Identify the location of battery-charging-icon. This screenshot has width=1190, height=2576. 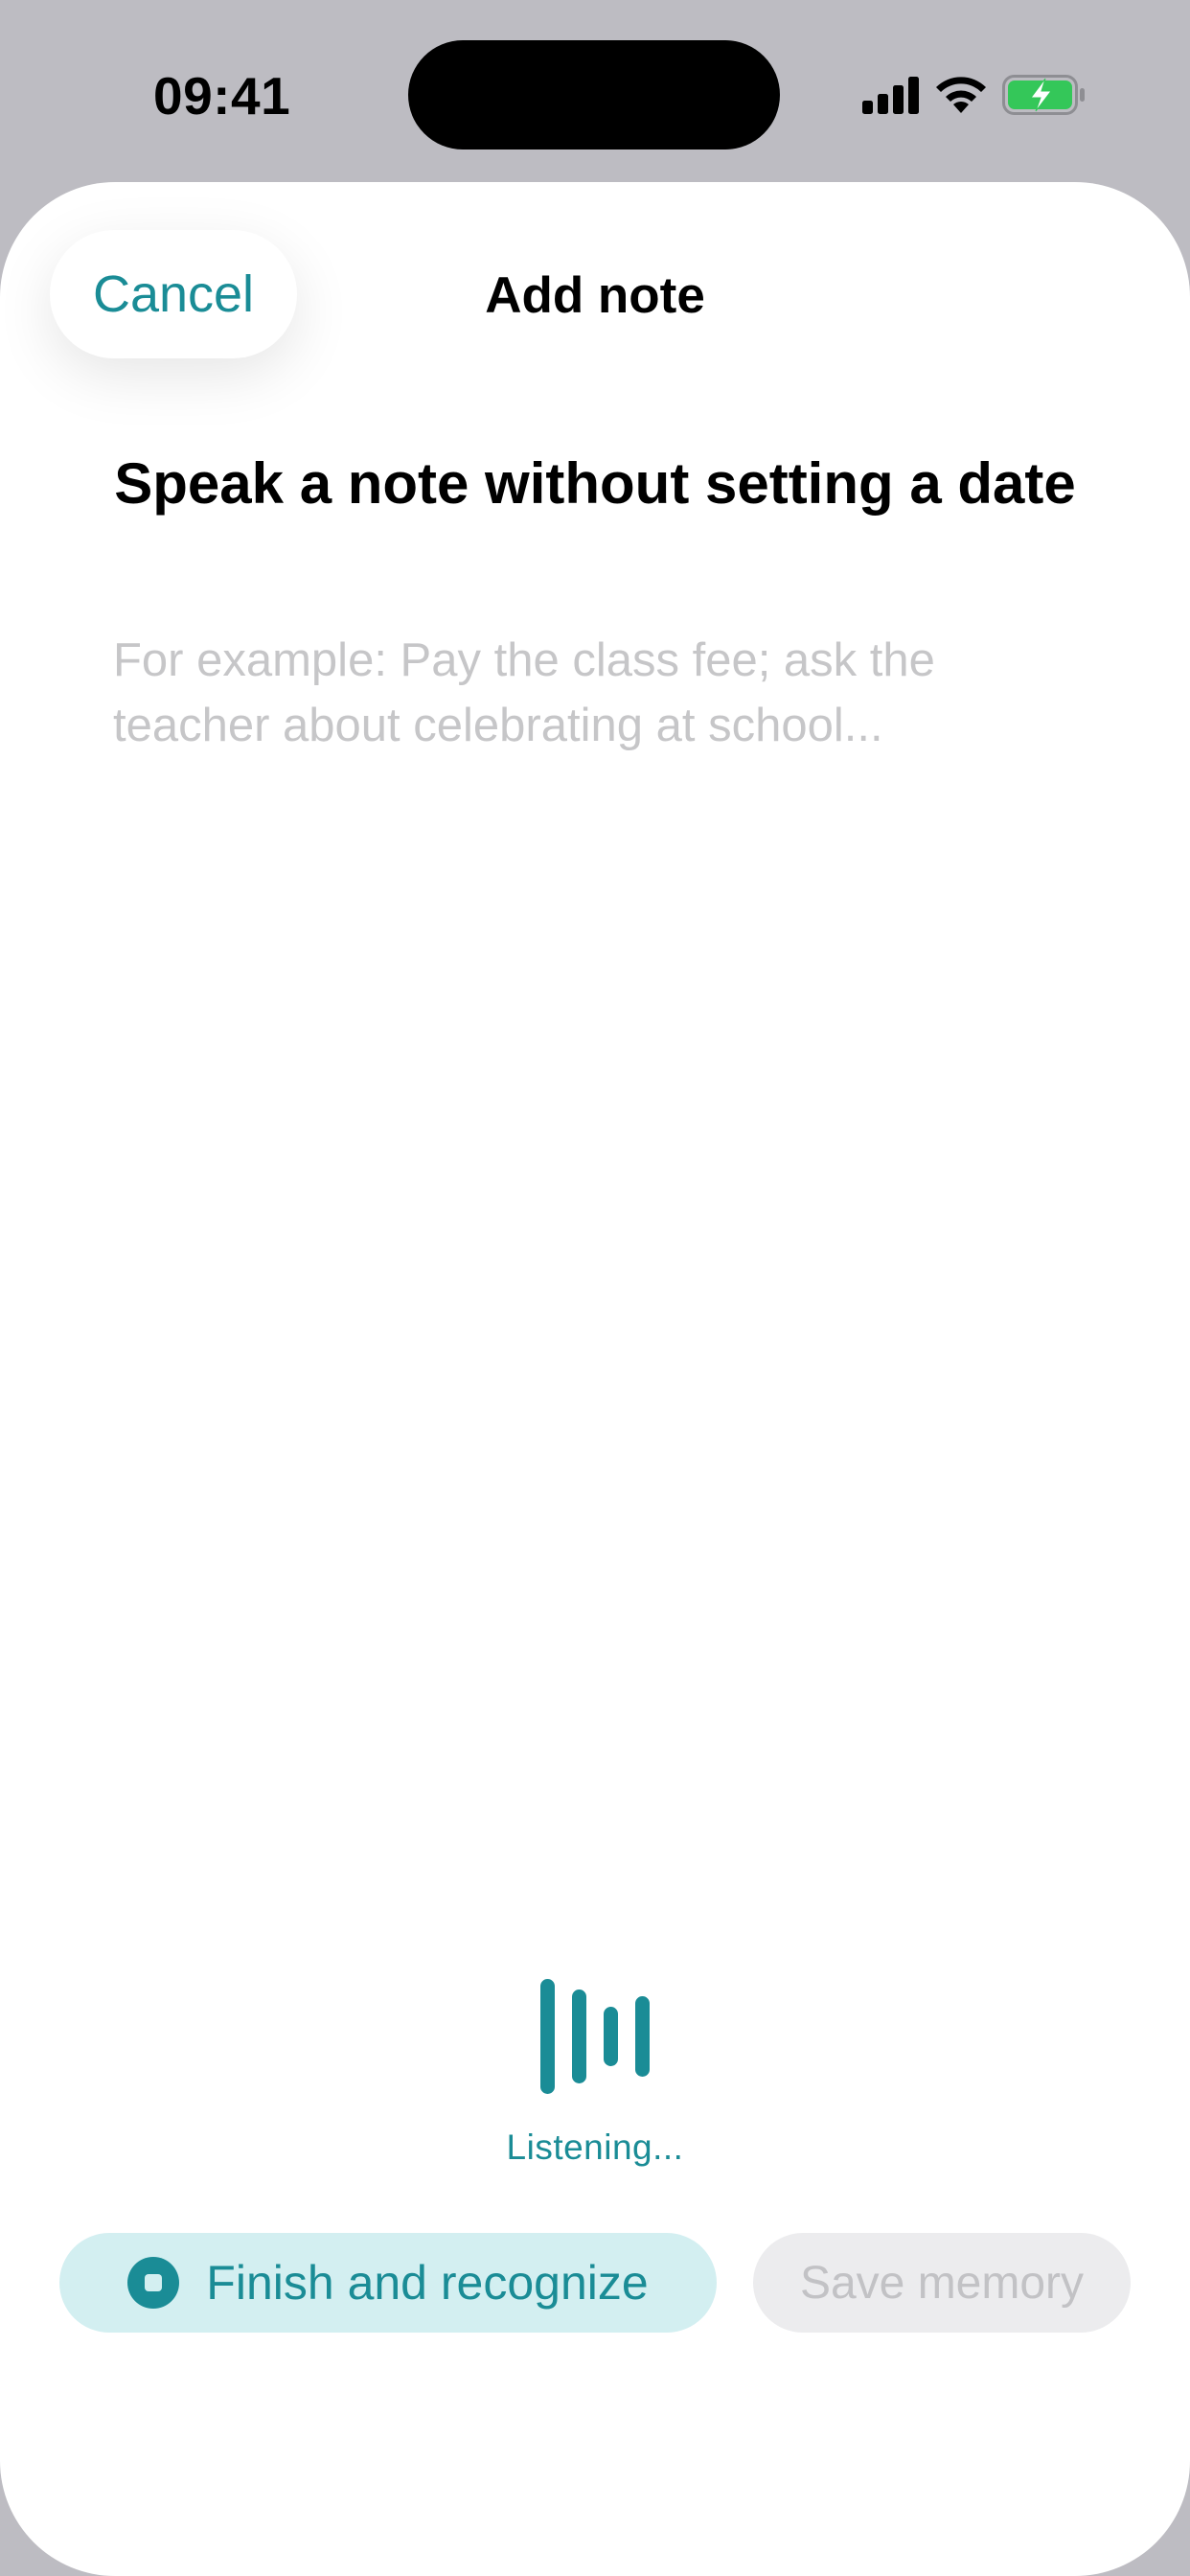
(1044, 95).